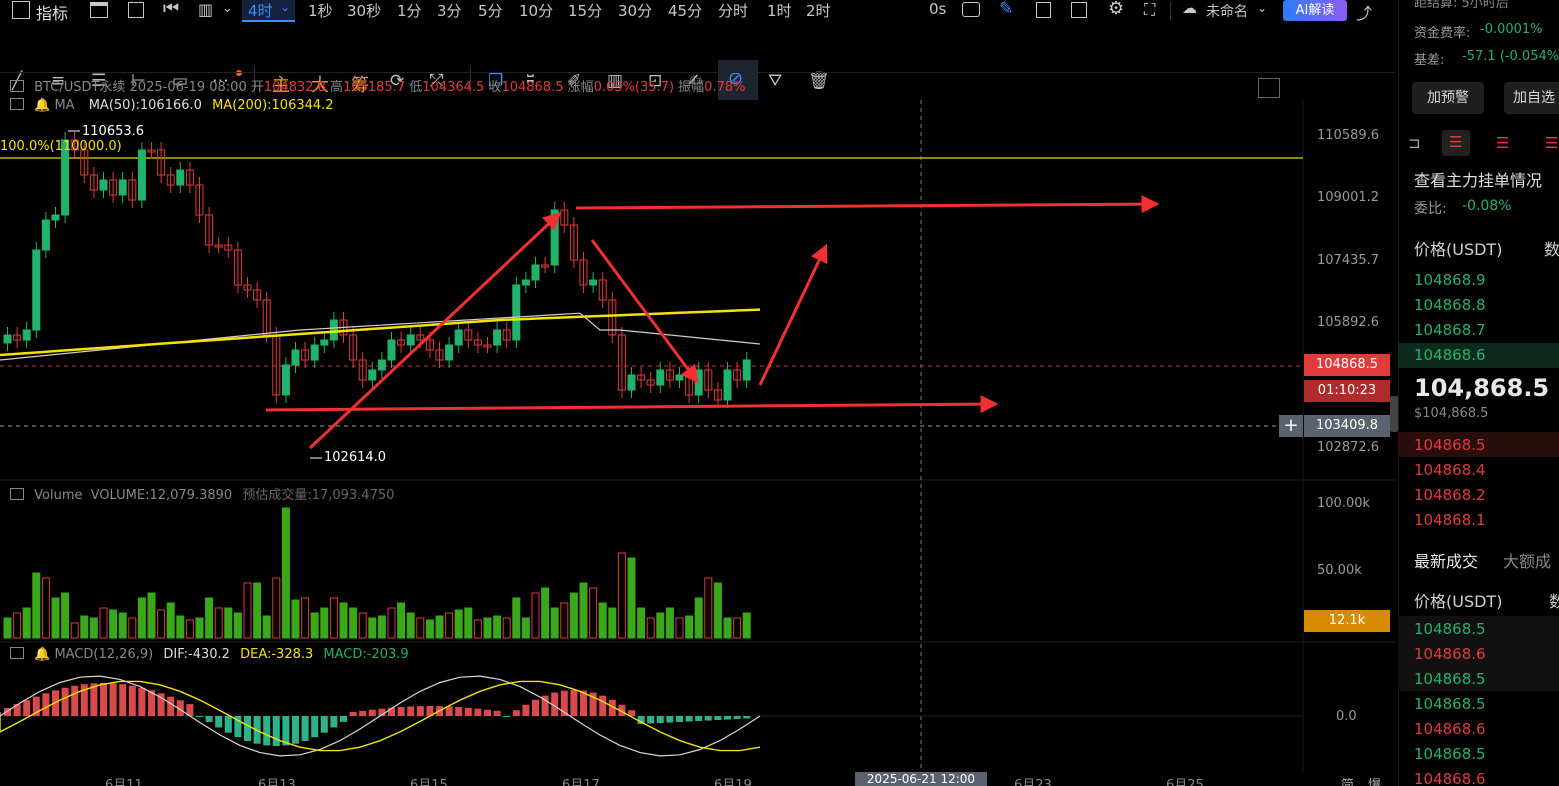 The height and width of the screenshot is (786, 1559). What do you see at coordinates (1551, 143) in the screenshot?
I see `orderbook-bids-icon: ☰` at bounding box center [1551, 143].